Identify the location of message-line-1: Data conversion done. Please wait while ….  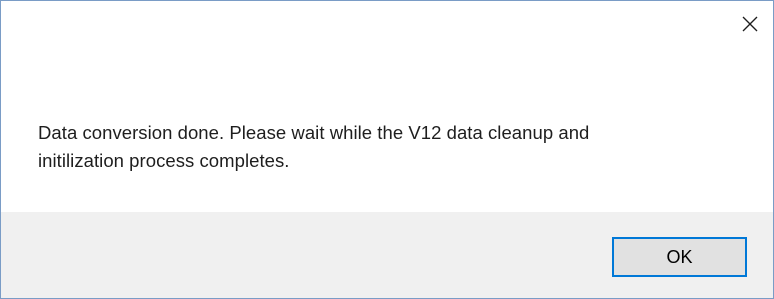
(314, 132).